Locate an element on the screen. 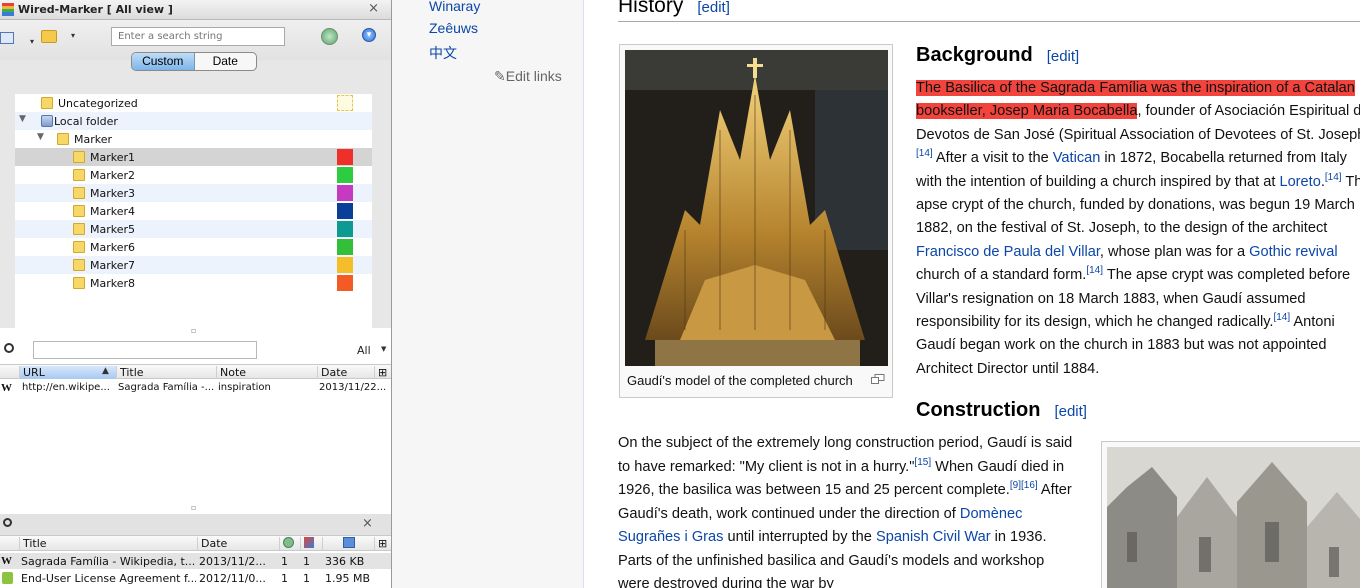 The height and width of the screenshot is (588, 1360). save-column-icon is located at coordinates (347, 543).